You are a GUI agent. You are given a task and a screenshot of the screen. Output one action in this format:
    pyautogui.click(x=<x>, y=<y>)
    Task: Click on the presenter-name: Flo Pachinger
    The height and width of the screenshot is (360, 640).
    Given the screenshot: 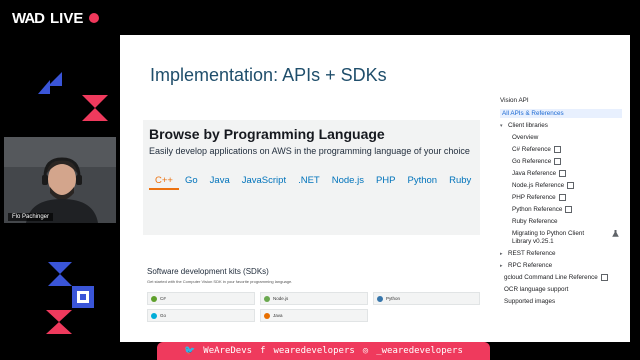 What is the action you would take?
    pyautogui.click(x=31, y=217)
    